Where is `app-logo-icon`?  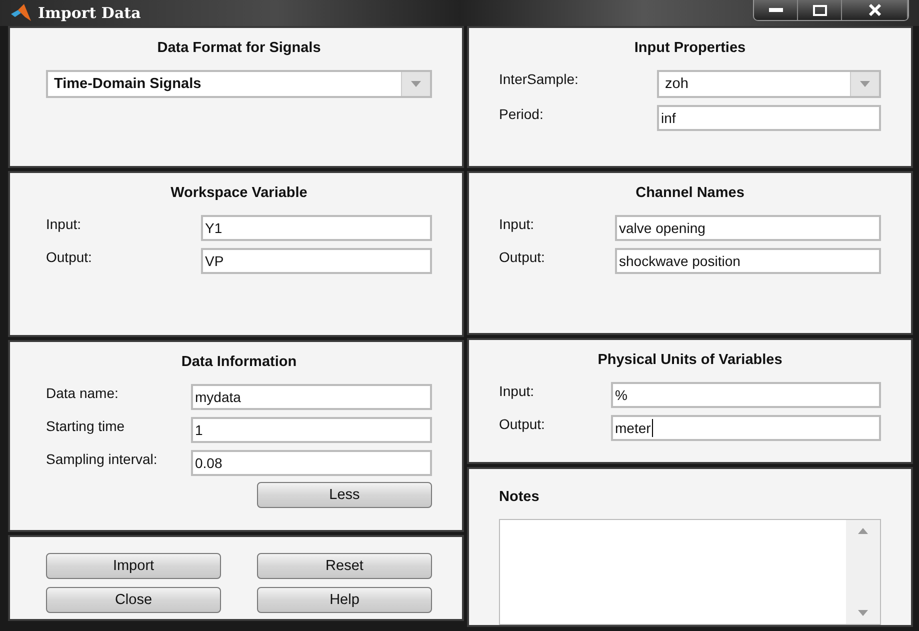 app-logo-icon is located at coordinates (21, 13).